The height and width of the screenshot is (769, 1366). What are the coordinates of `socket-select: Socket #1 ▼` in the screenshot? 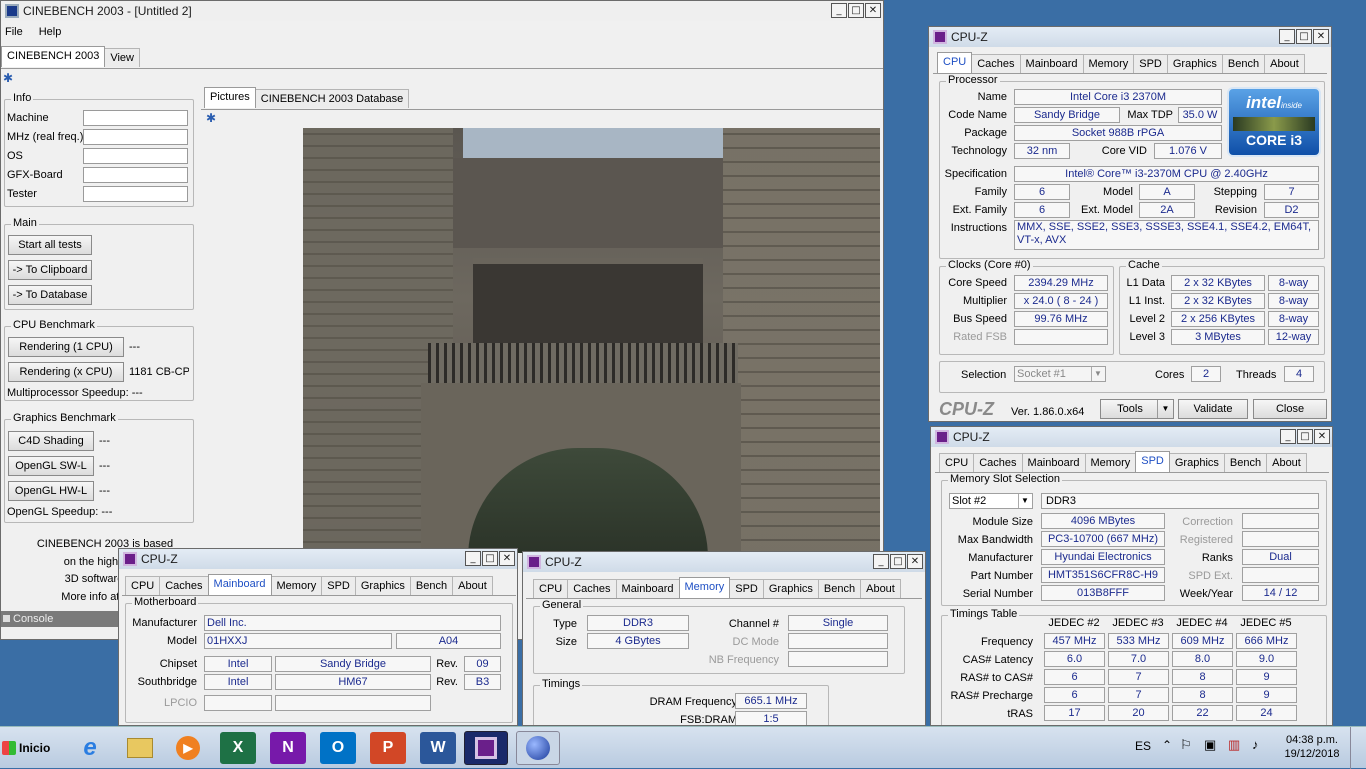 It's located at (1060, 374).